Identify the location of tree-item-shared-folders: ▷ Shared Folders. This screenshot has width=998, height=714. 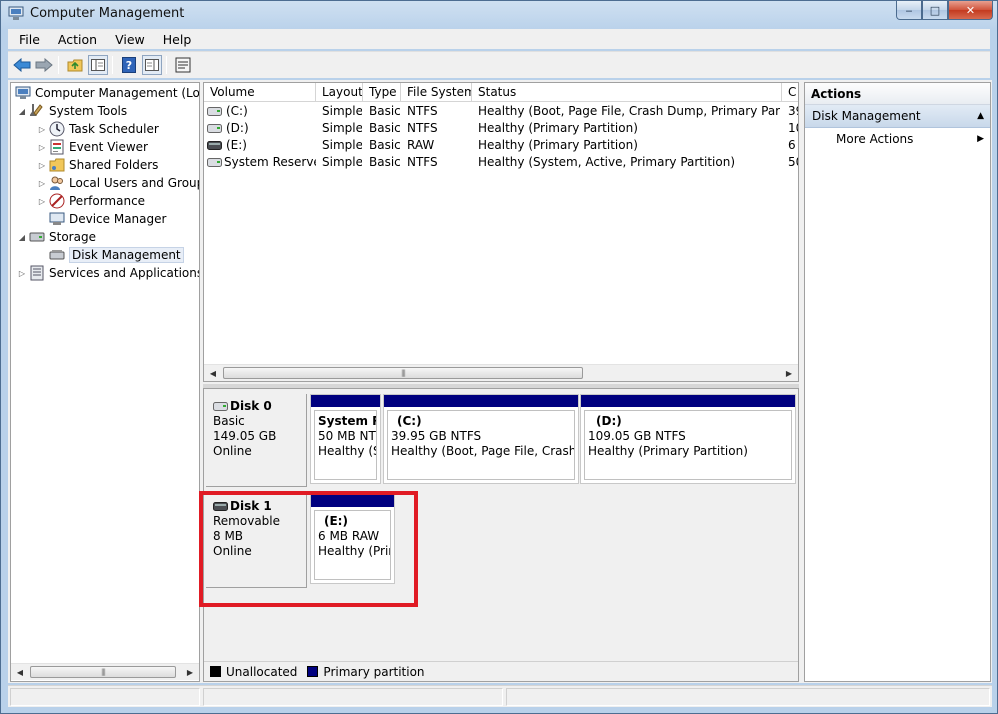
(97, 165).